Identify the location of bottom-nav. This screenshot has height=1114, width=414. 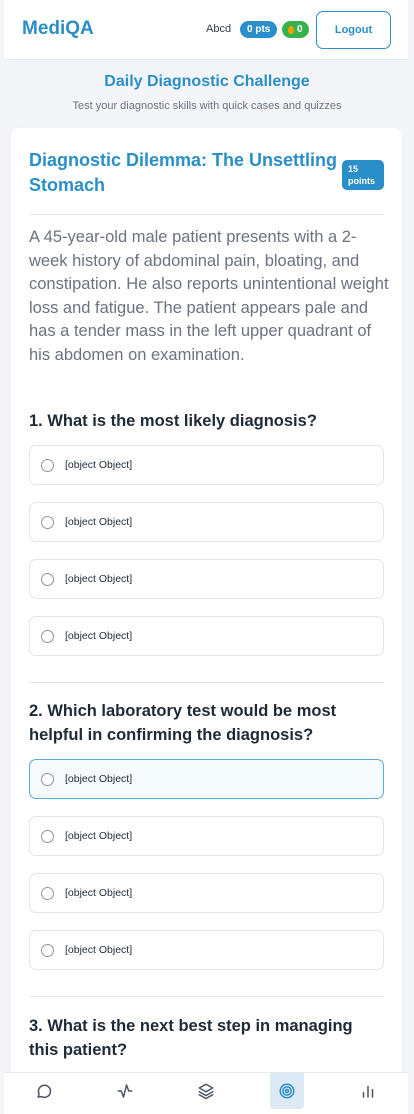
(206, 1093).